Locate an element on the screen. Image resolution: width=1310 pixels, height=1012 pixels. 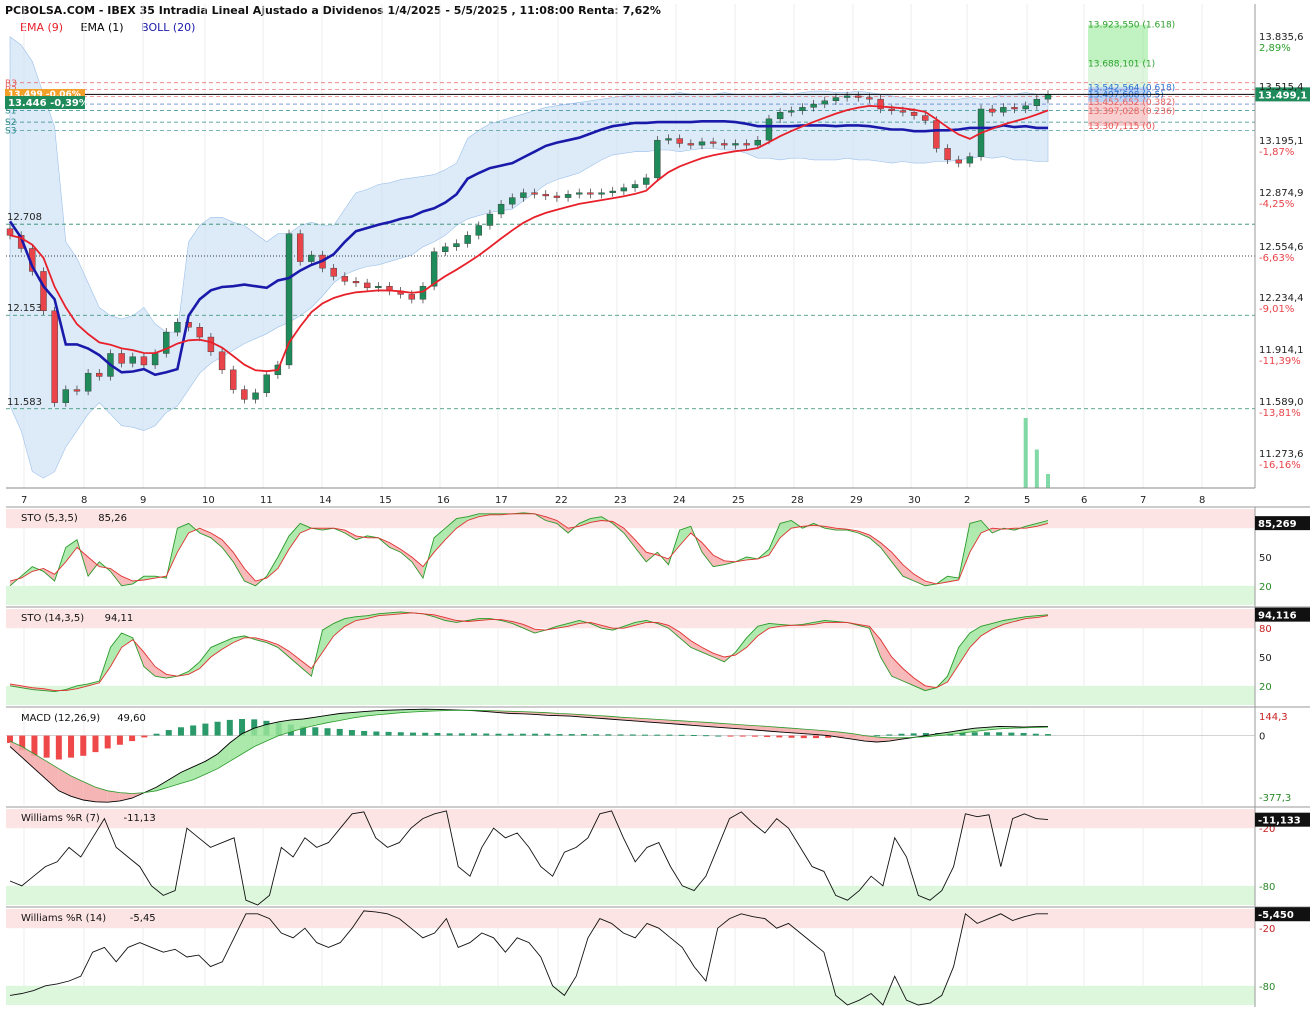
sto2-tick-0: 80 is located at coordinates (1265, 629).